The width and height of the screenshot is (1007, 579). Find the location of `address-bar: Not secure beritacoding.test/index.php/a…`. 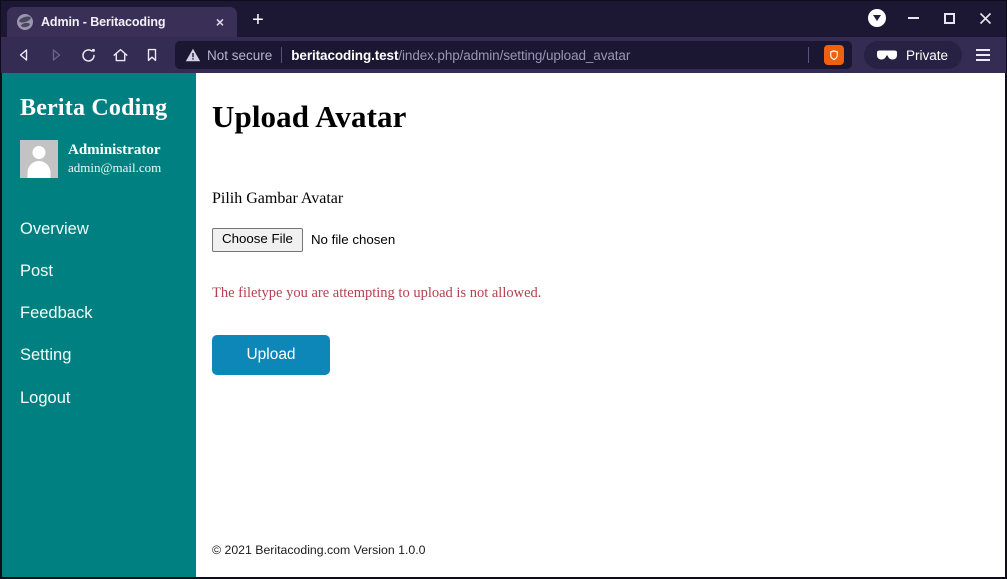

address-bar: Not secure beritacoding.test/index.php/a… is located at coordinates (513, 55).